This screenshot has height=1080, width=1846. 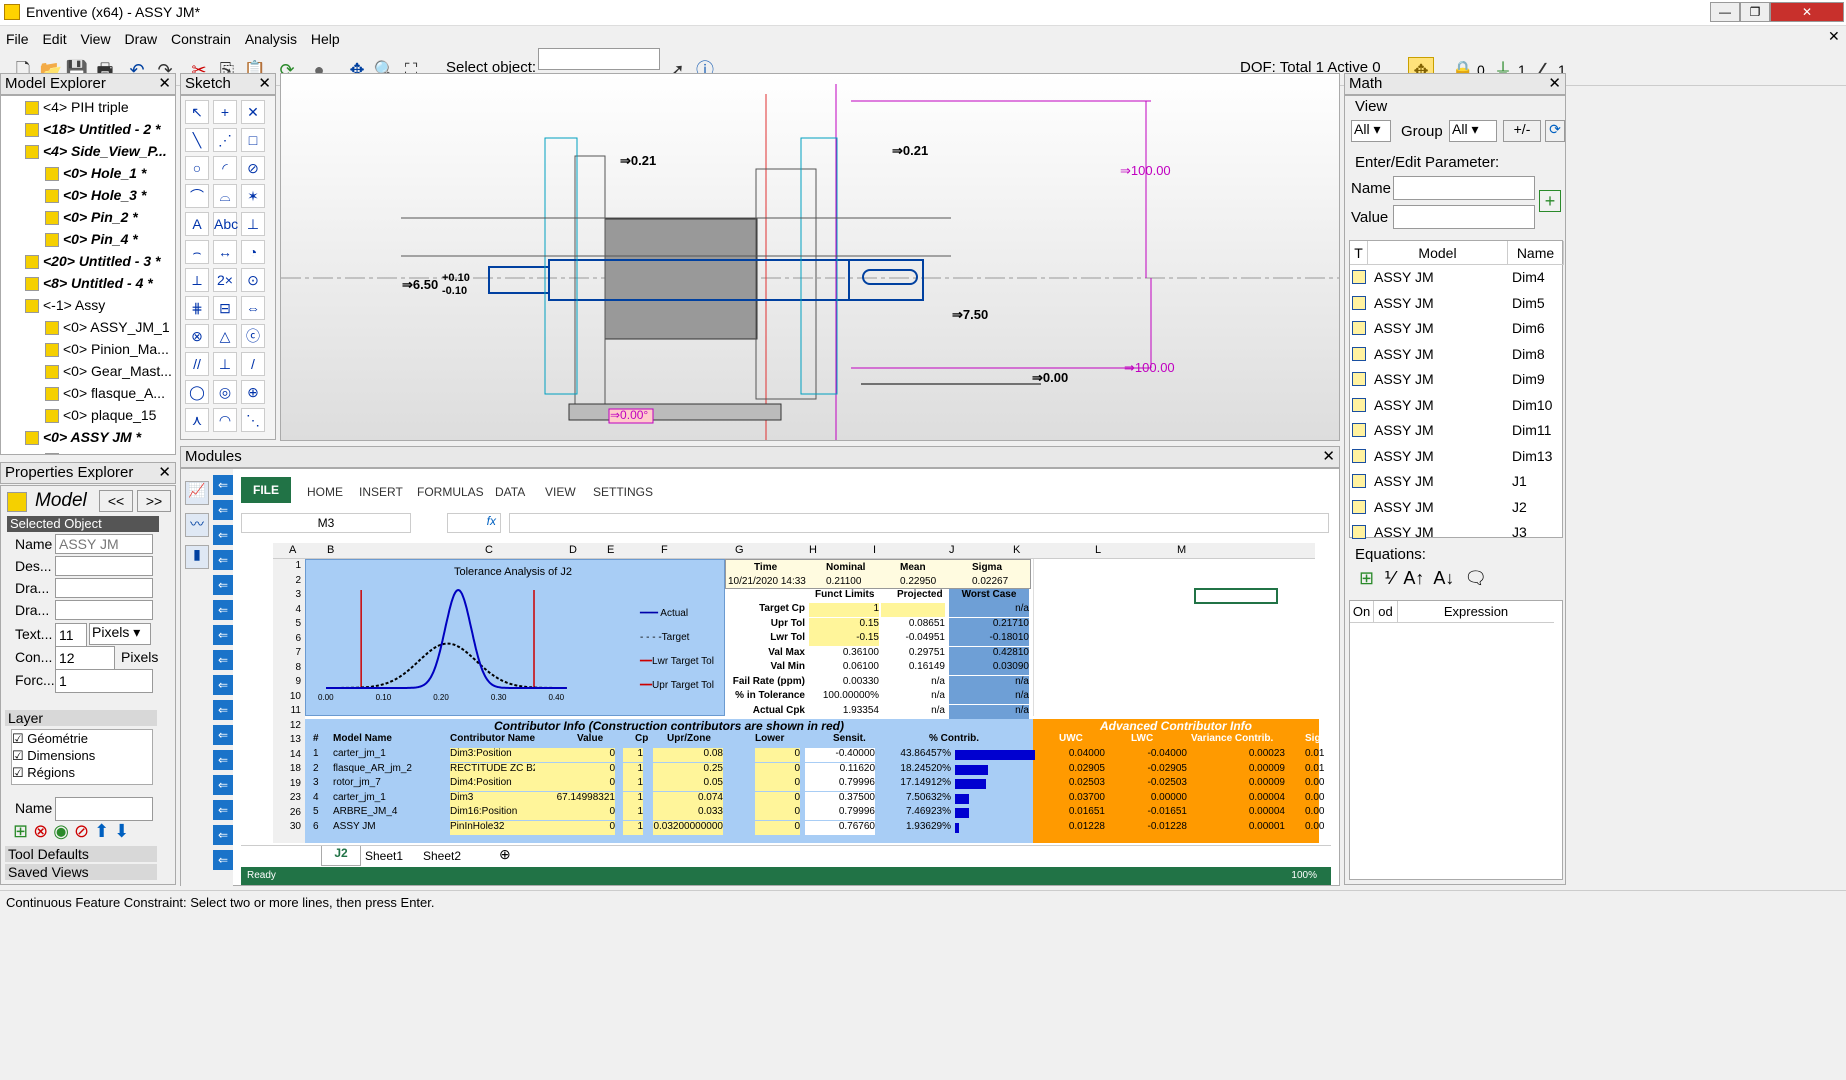 What do you see at coordinates (253, 392) in the screenshot?
I see `target-tool-icon: ⊕` at bounding box center [253, 392].